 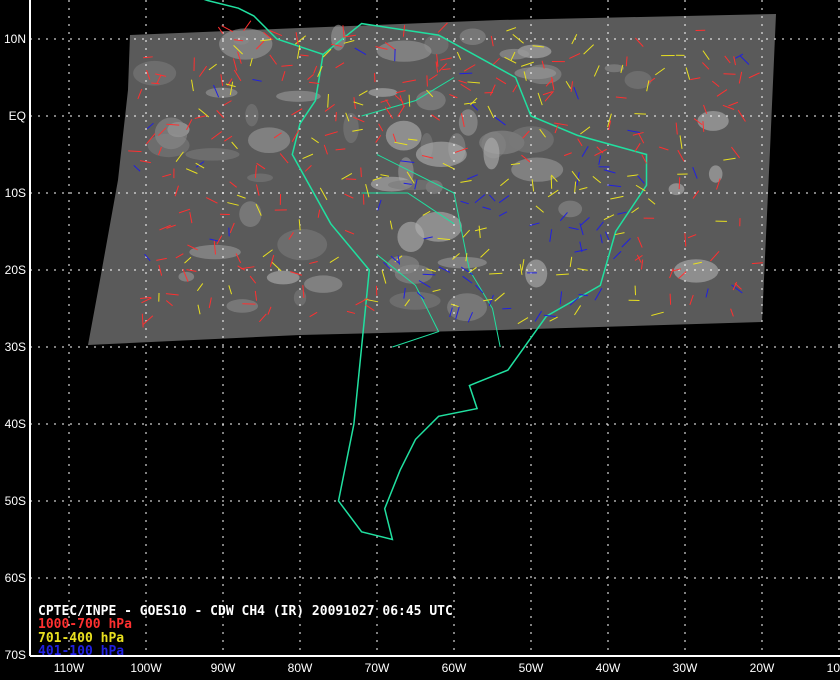 I want to click on lat-label: 70S, so click(x=15, y=655).